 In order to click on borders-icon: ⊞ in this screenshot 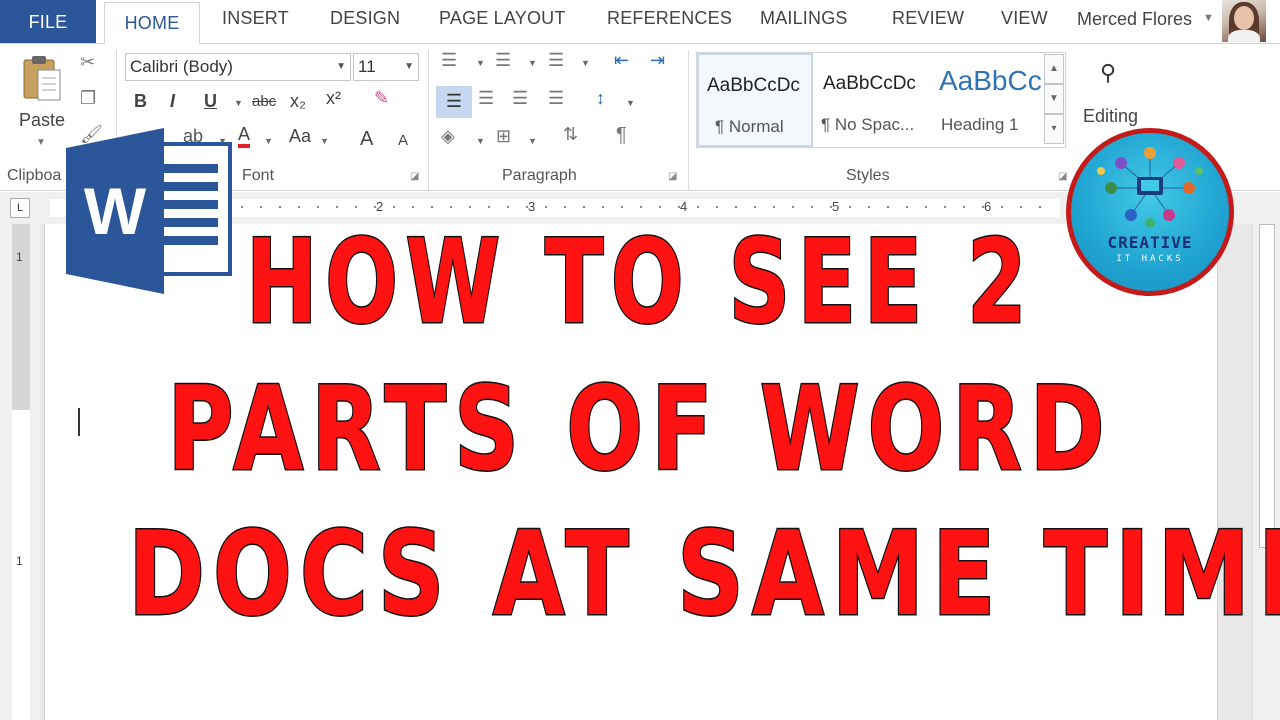, I will do `click(503, 136)`.